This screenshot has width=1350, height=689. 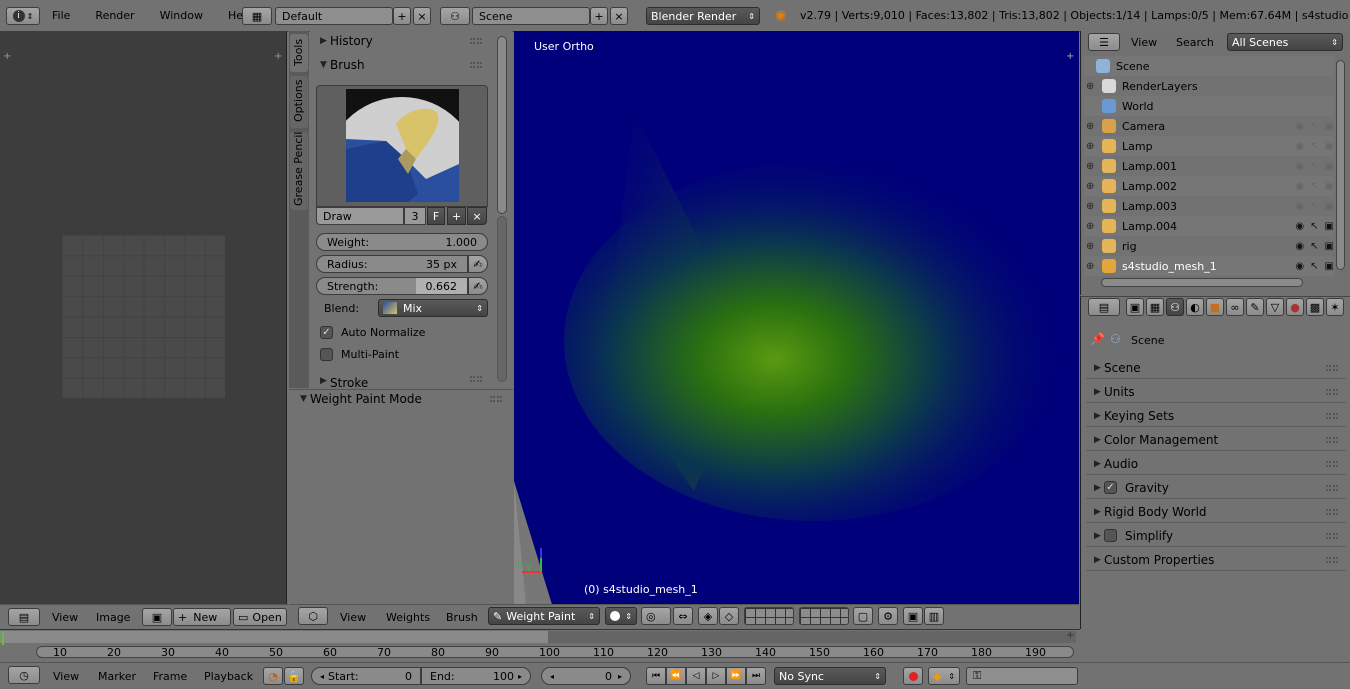 I want to click on properties-panel-header: ▶ Custom Properties, so click(x=1216, y=560).